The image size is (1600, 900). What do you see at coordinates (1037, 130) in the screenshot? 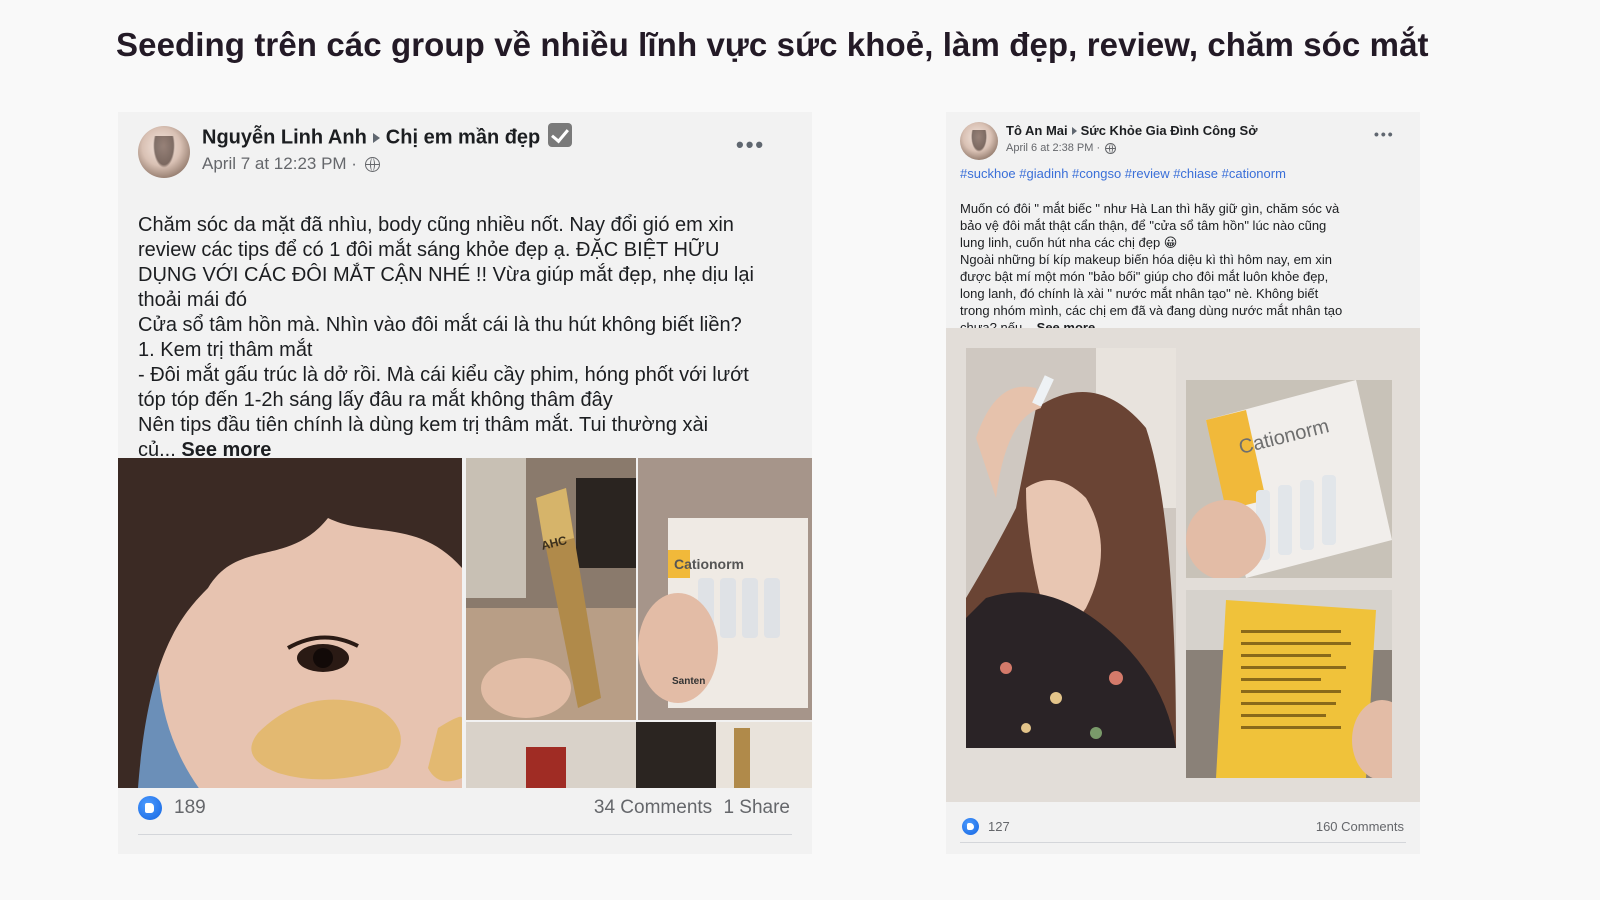
I see `author-name: Tô An Mai` at bounding box center [1037, 130].